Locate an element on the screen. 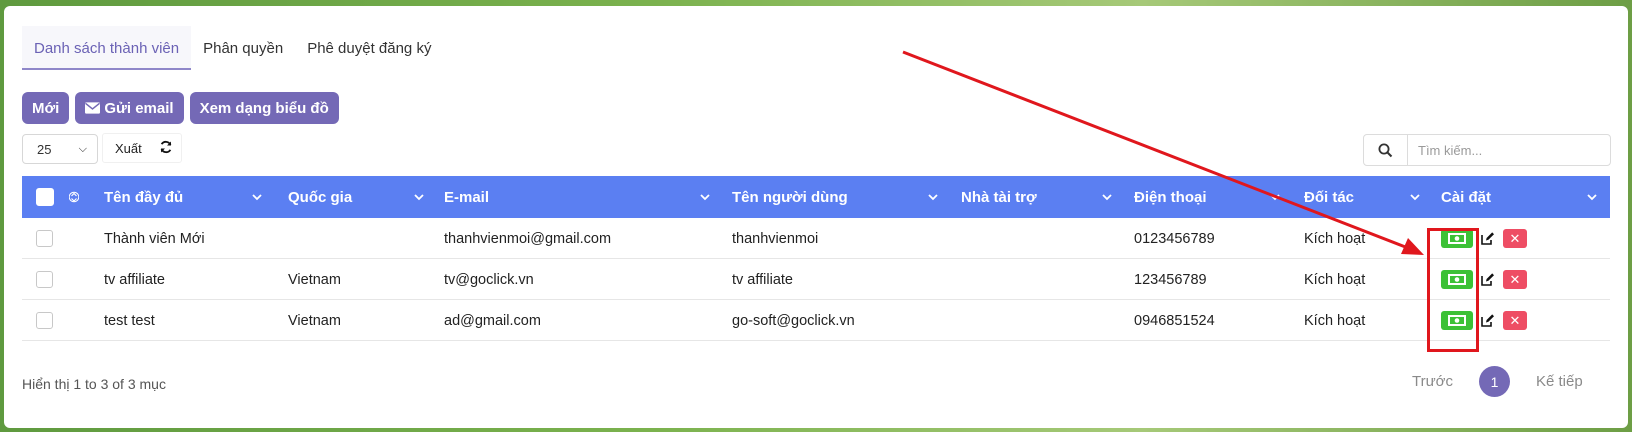 This screenshot has width=1632, height=432. send-email-button: Gửi email is located at coordinates (129, 108).